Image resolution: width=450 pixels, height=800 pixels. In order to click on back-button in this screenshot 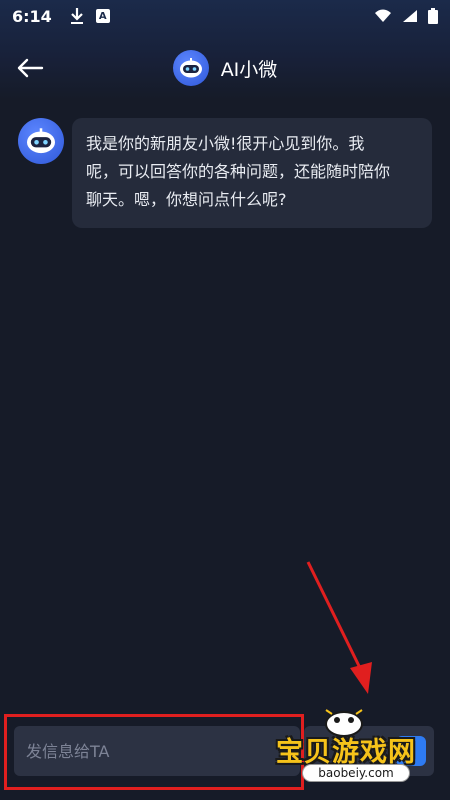, I will do `click(30, 68)`.